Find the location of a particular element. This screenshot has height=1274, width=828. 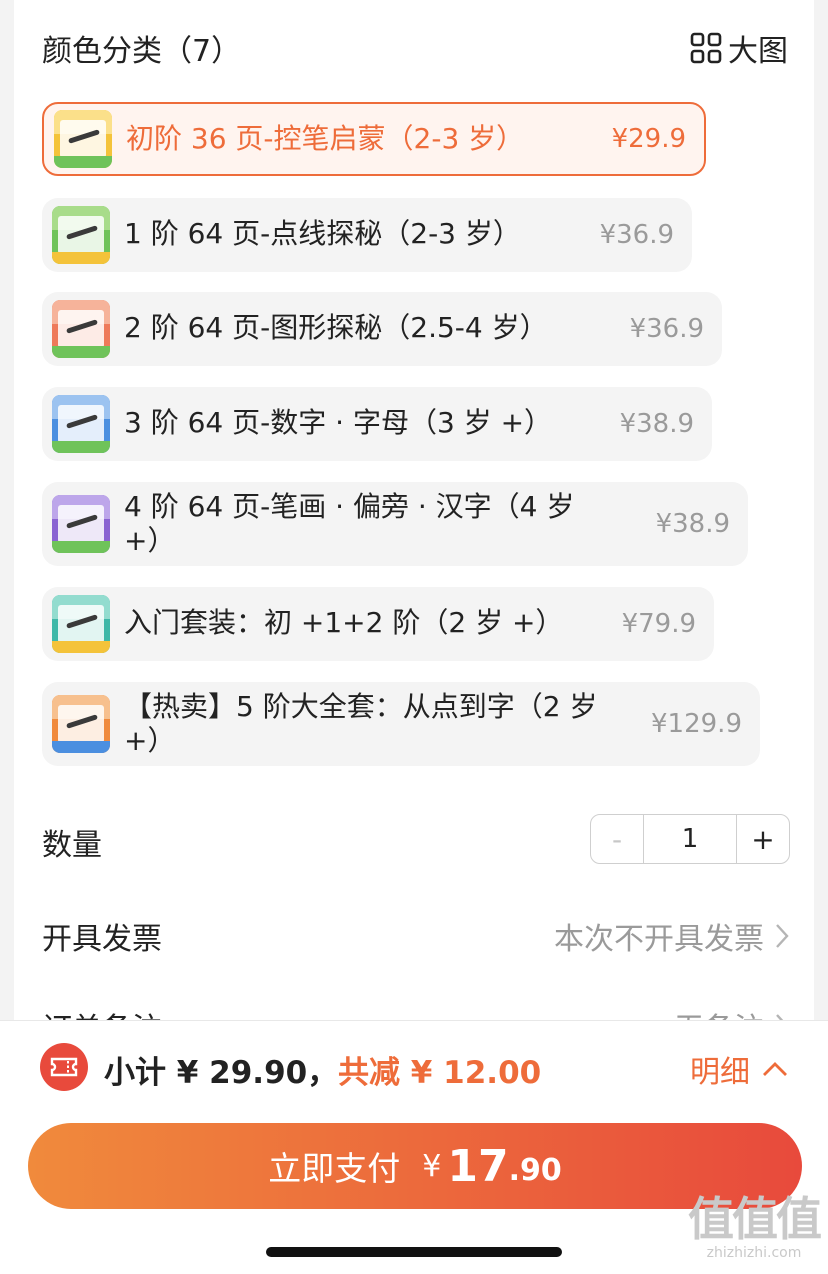

option-price: ¥29.9 is located at coordinates (648, 139).